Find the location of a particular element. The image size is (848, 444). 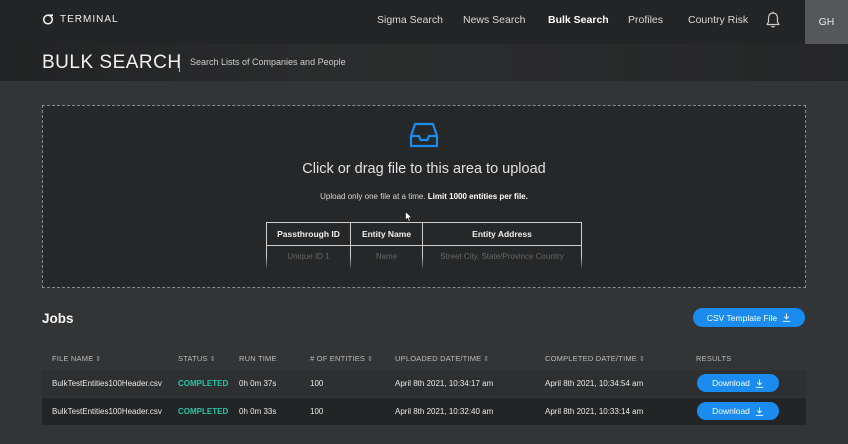

sigma-logo-icon is located at coordinates (48, 19).